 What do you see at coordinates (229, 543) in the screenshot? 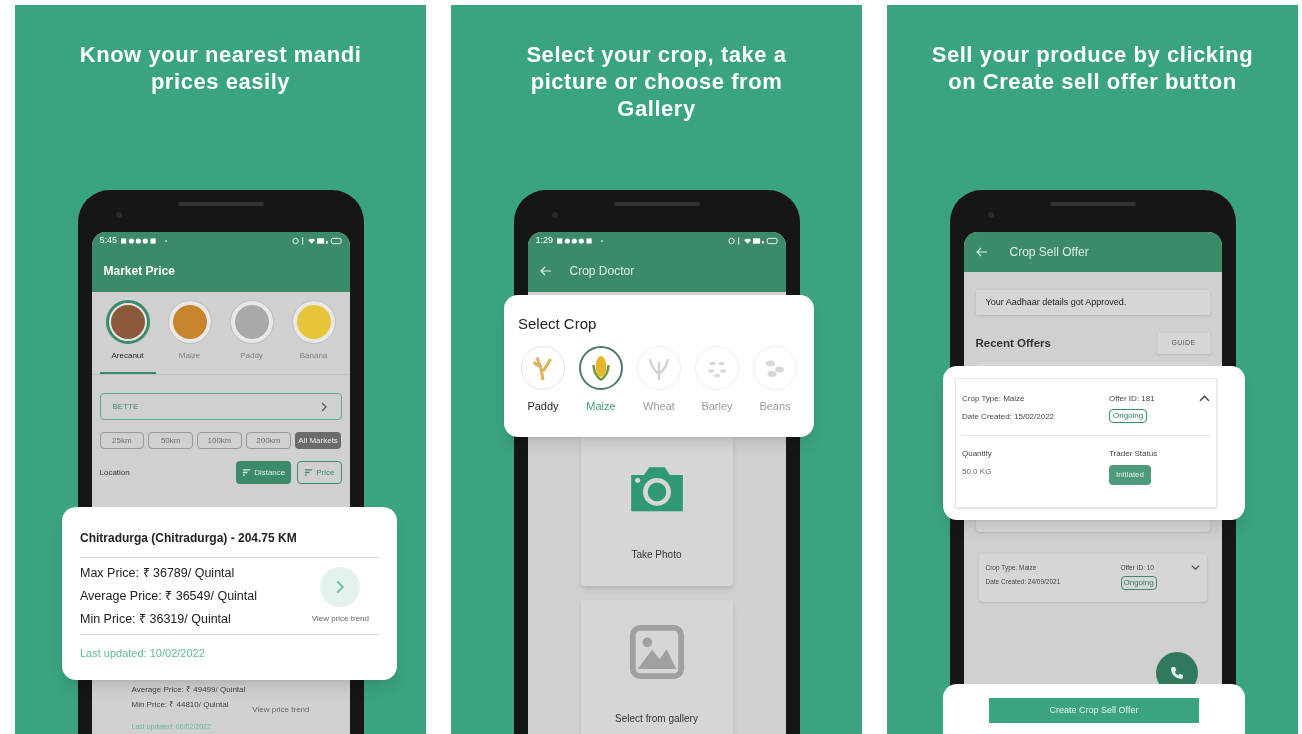
I see `market-title: Chitradurga (Chitradurga) - 204.75 KM` at bounding box center [229, 543].